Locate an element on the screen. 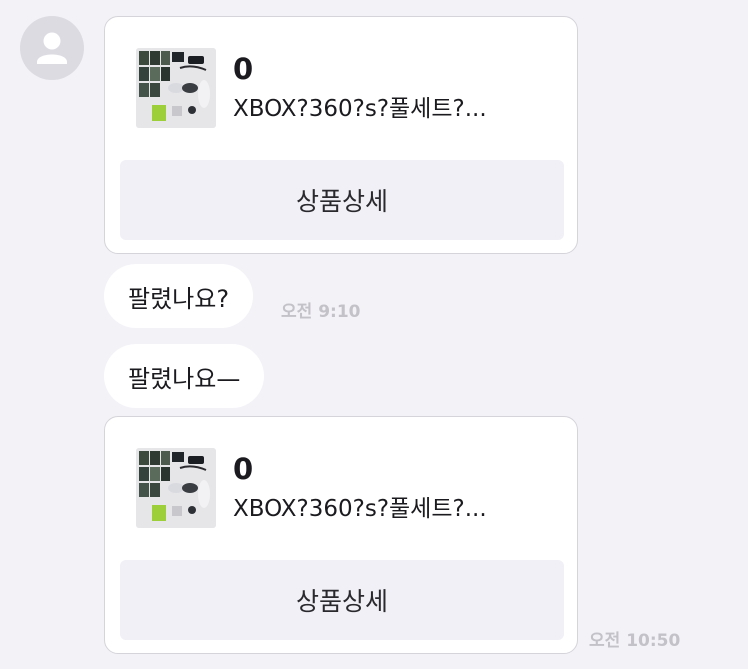 The image size is (748, 669). message-bubble: 팔렸나요— is located at coordinates (184, 376).